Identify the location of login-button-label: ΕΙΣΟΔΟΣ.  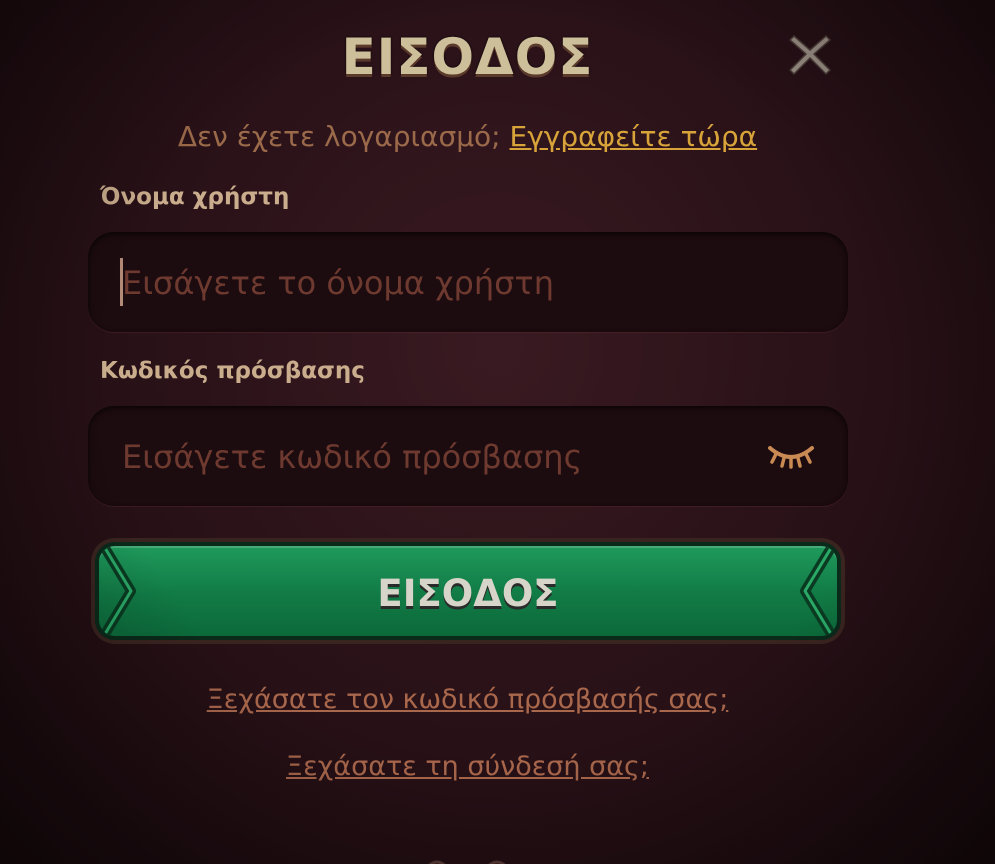
(468, 593).